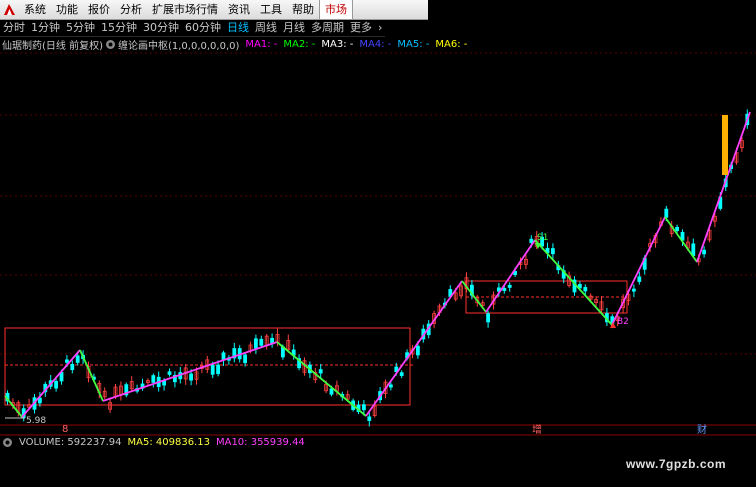  Describe the element at coordinates (537, 429) in the screenshot. I see `date-marker-middle: 增` at that location.